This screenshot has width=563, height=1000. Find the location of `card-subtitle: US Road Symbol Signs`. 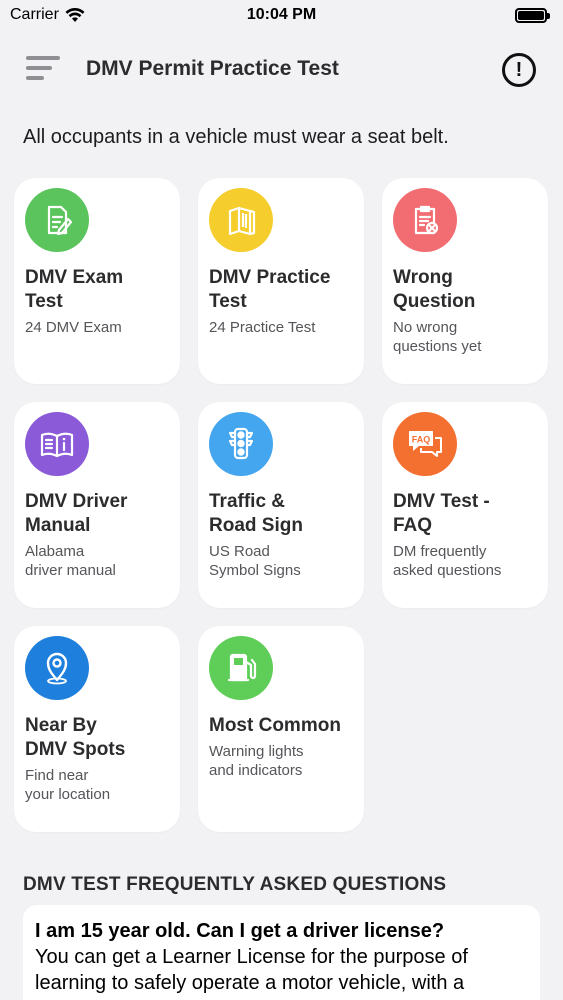

card-subtitle: US Road Symbol Signs is located at coordinates (255, 561).